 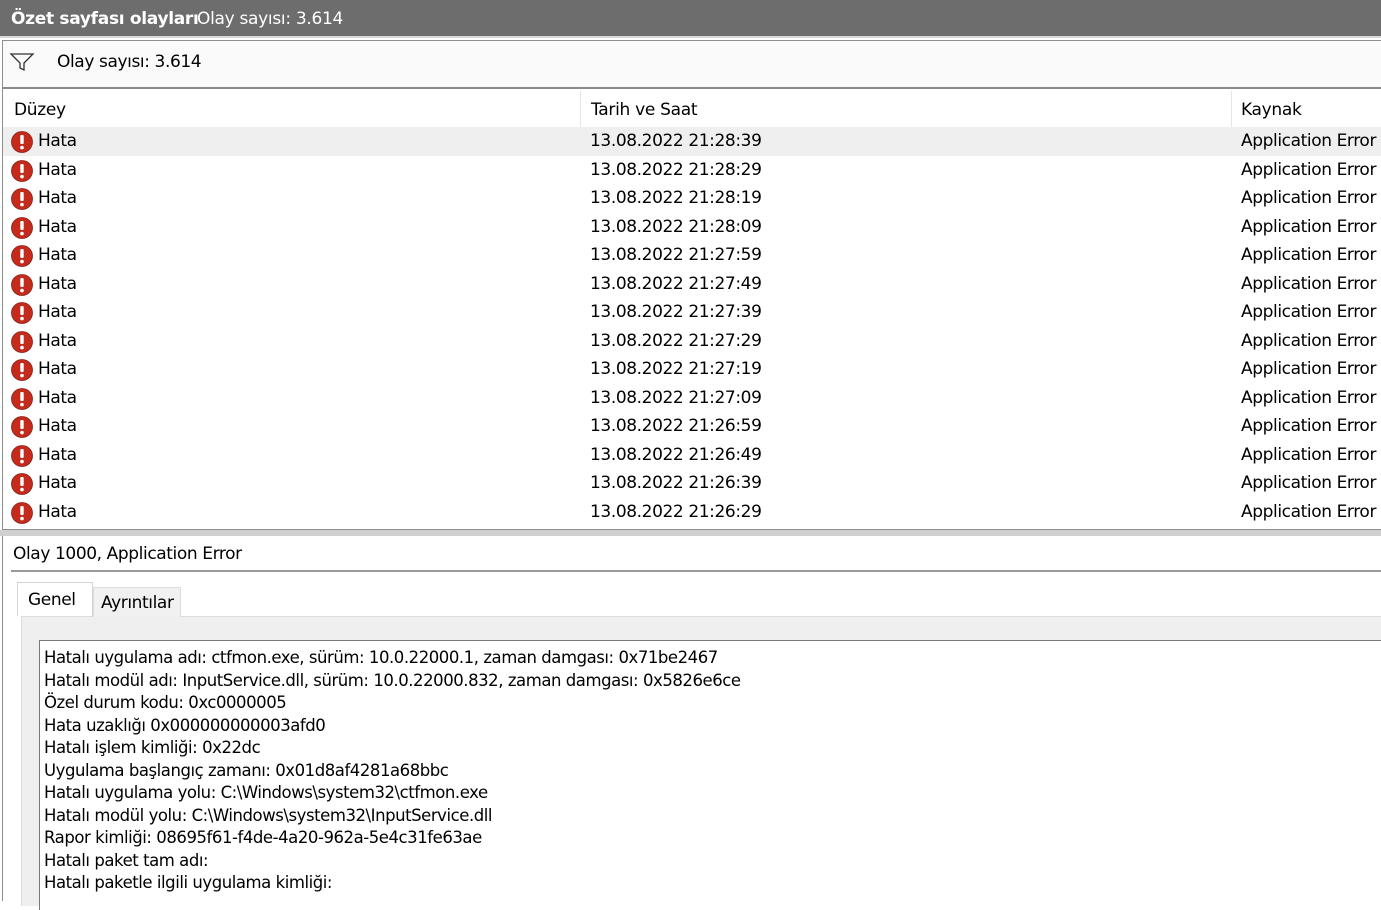 What do you see at coordinates (676, 226) in the screenshot?
I see `event-datetime: 13.08.2022 21:28:09` at bounding box center [676, 226].